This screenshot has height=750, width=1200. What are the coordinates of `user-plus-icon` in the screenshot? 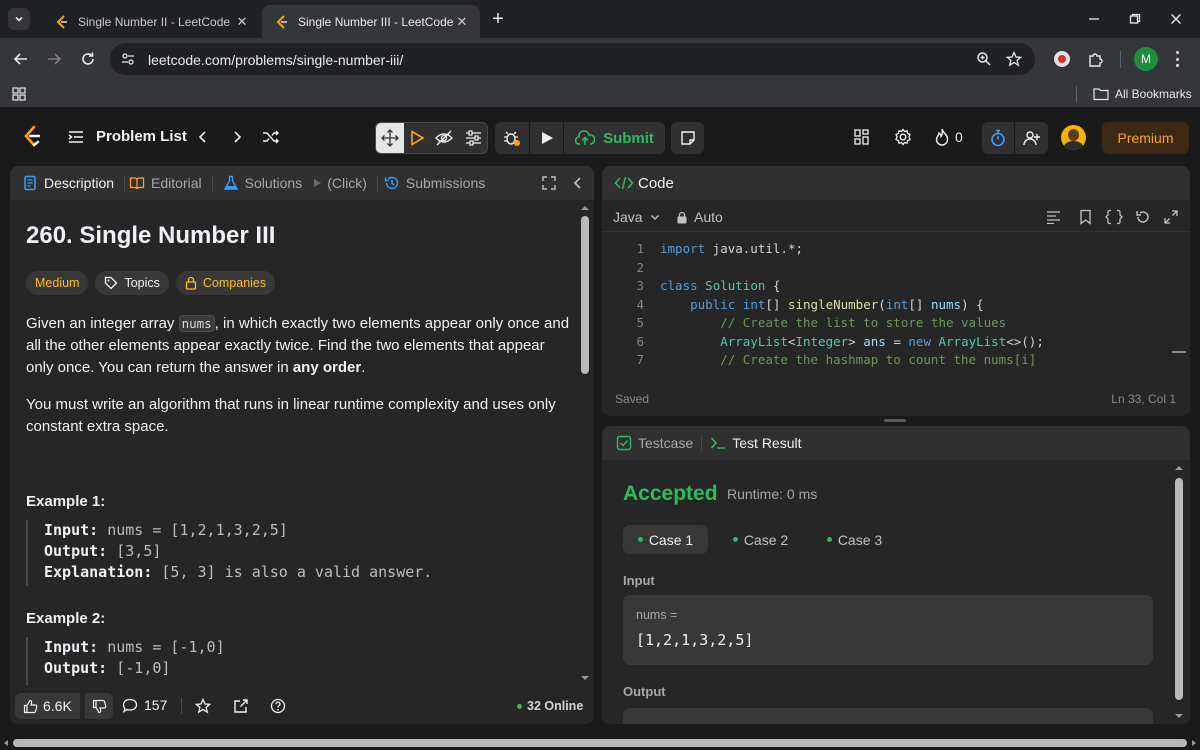 It's located at (1031, 138).